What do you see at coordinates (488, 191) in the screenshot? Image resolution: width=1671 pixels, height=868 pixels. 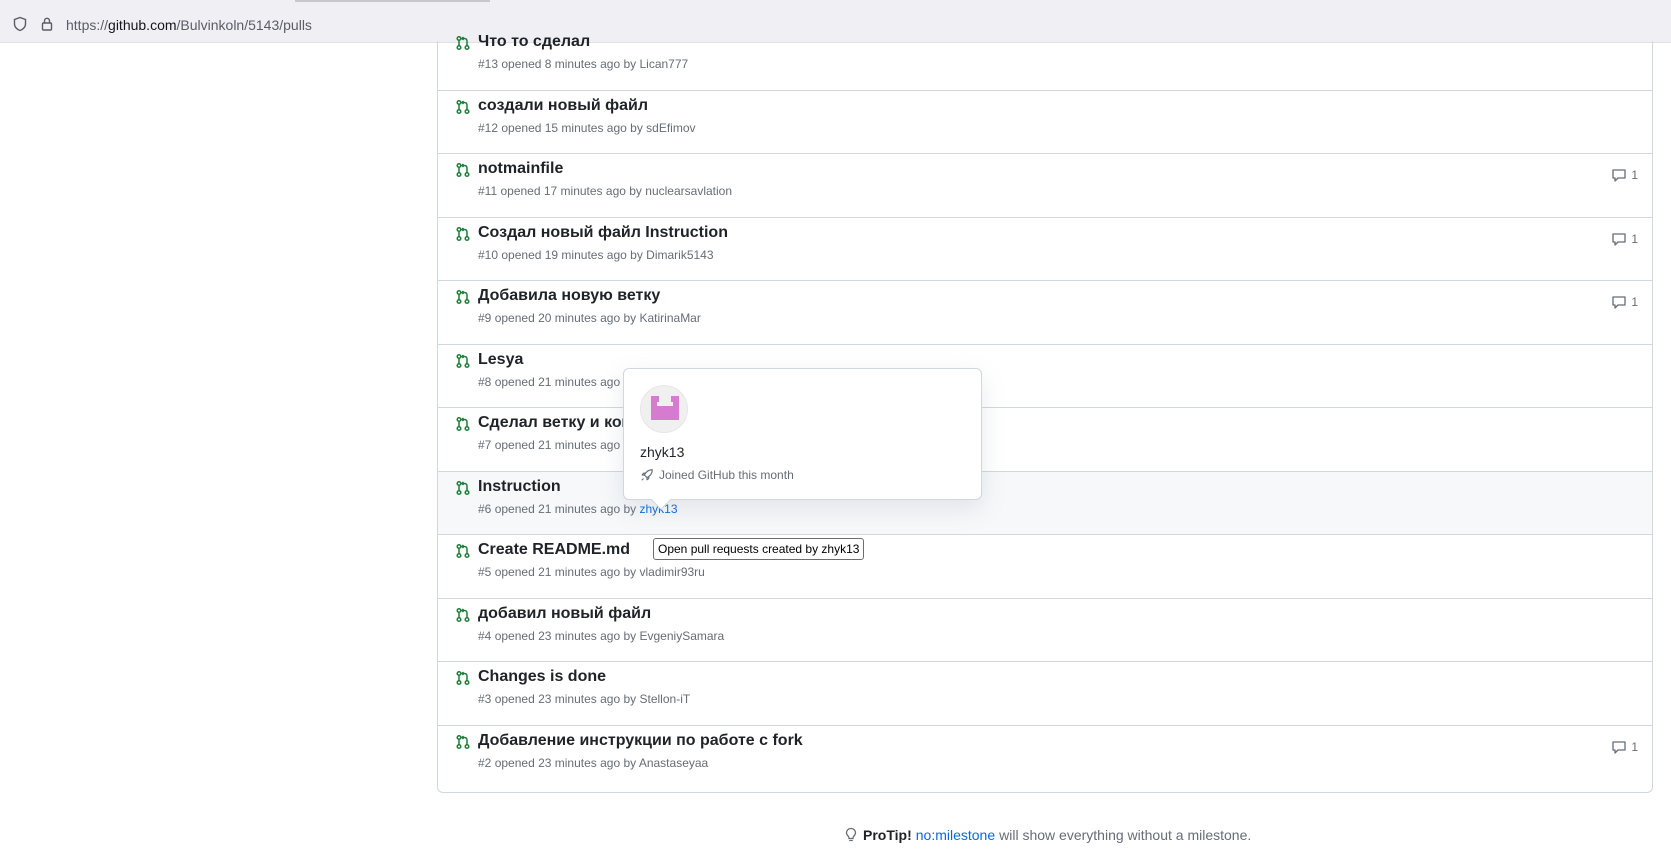 I see `pr-number: #11` at bounding box center [488, 191].